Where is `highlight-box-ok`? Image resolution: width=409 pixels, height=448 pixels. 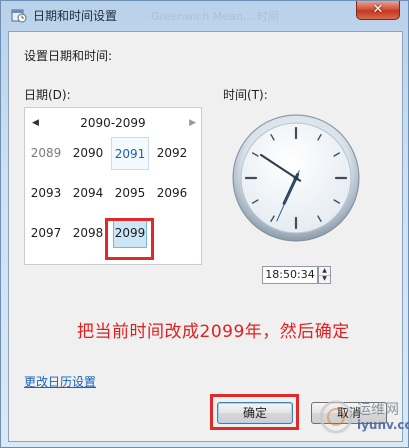
highlight-box-ok is located at coordinates (254, 412).